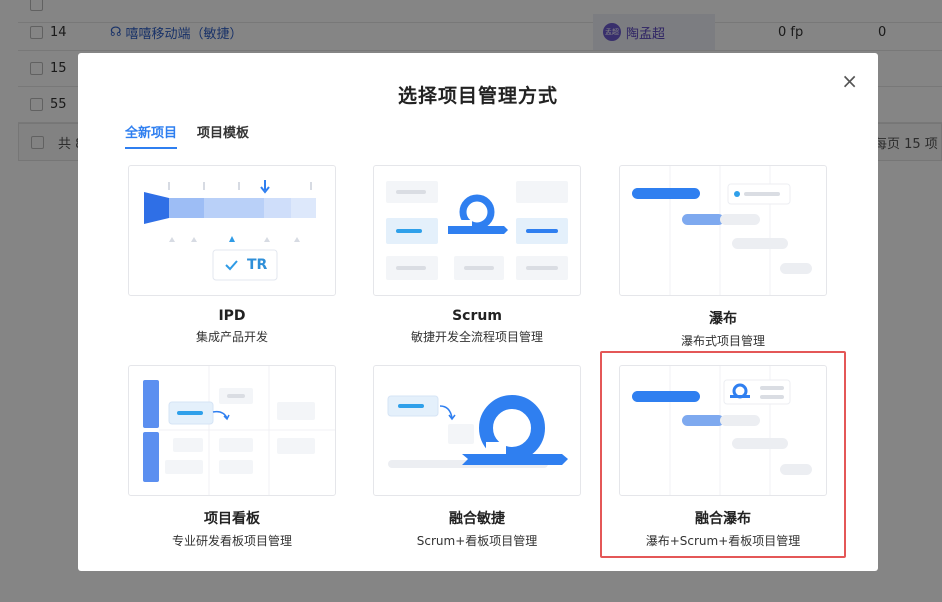 The height and width of the screenshot is (602, 942). What do you see at coordinates (231, 337) in the screenshot?
I see `card-description: 集成产品开发` at bounding box center [231, 337].